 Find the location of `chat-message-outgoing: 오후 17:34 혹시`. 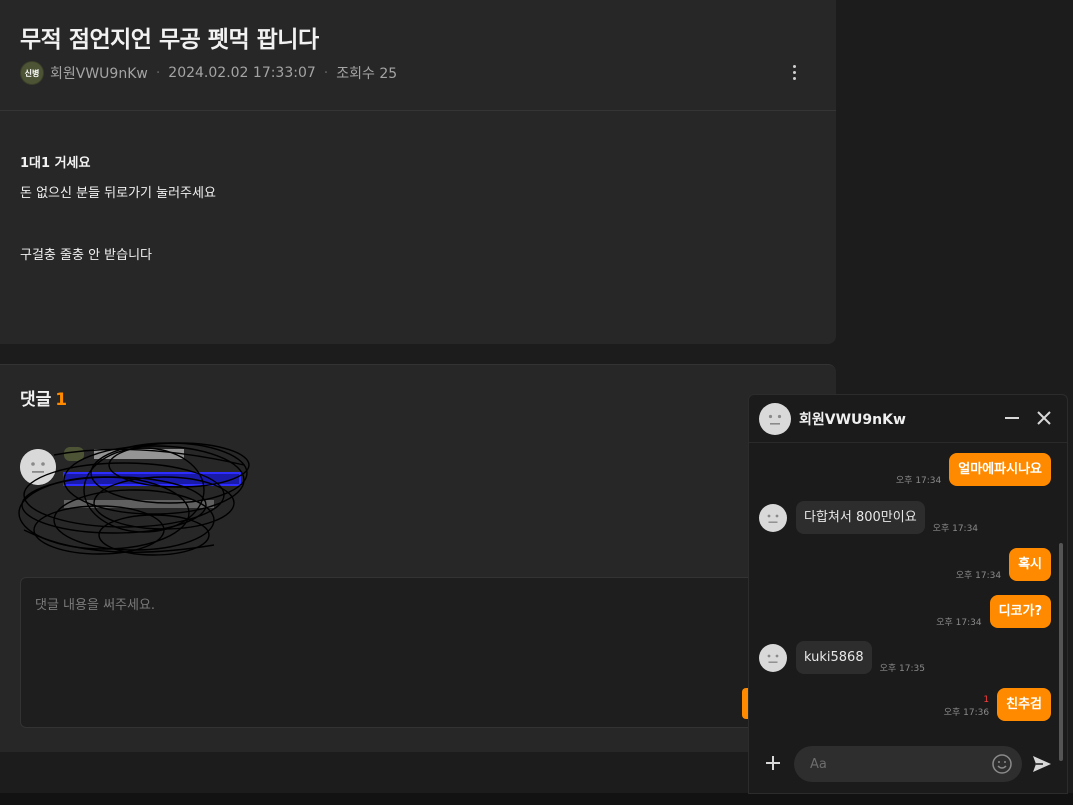

chat-message-outgoing: 오후 17:34 혹시 is located at coordinates (1003, 564).